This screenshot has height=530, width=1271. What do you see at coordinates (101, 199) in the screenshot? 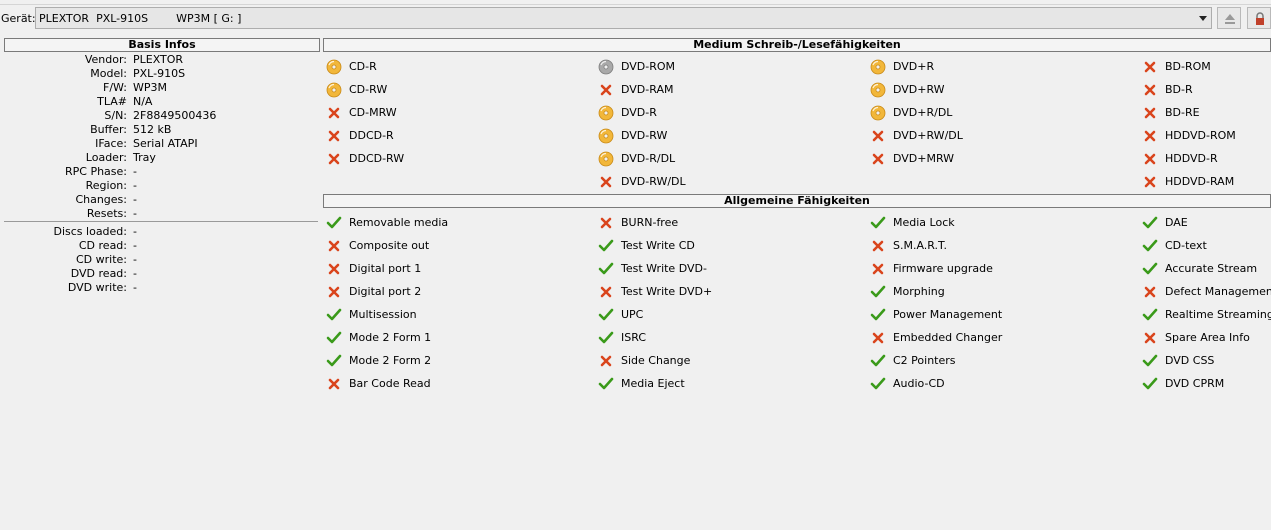
I see `info-key: Changes:` at bounding box center [101, 199].